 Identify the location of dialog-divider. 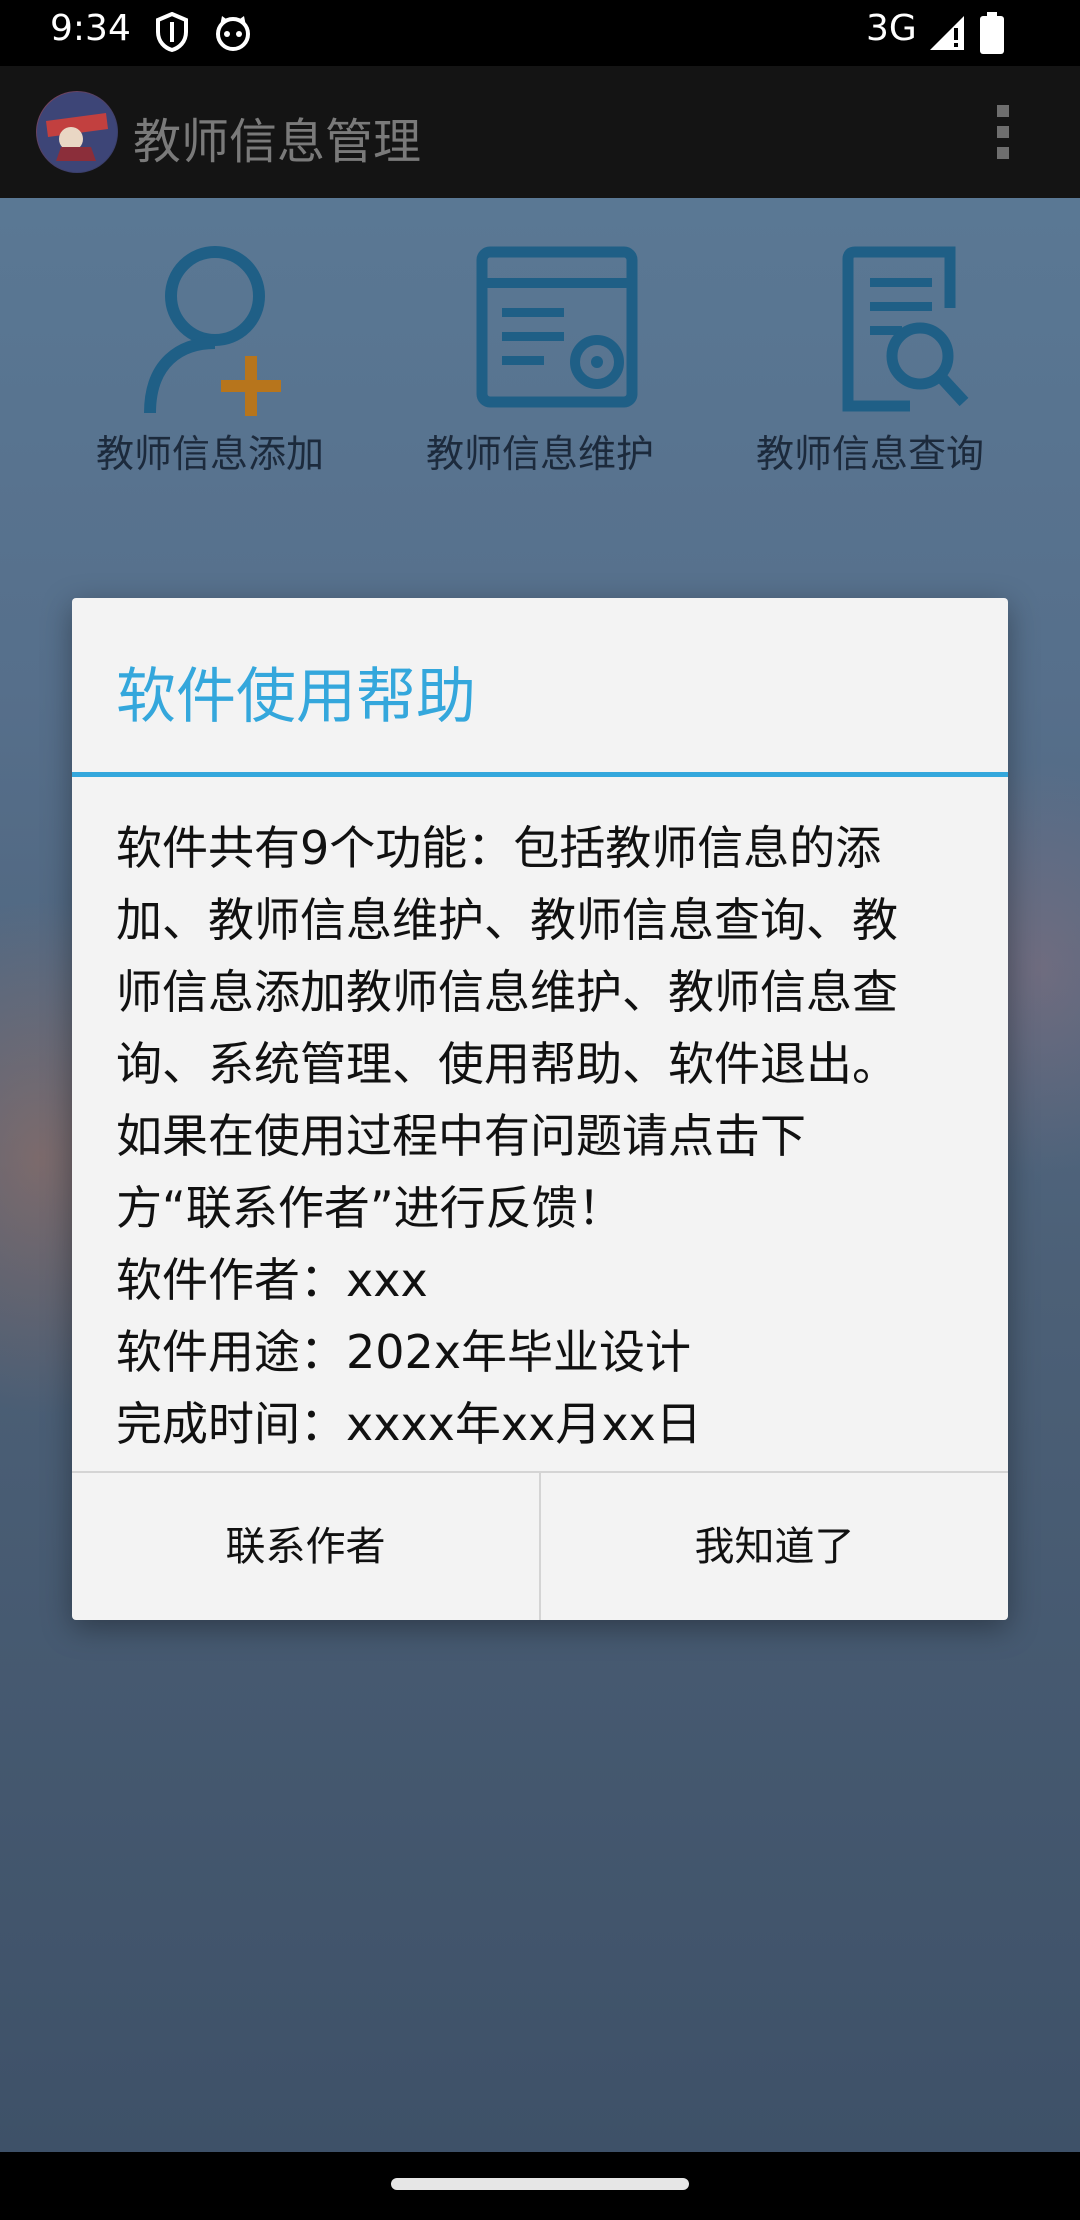
(540, 774).